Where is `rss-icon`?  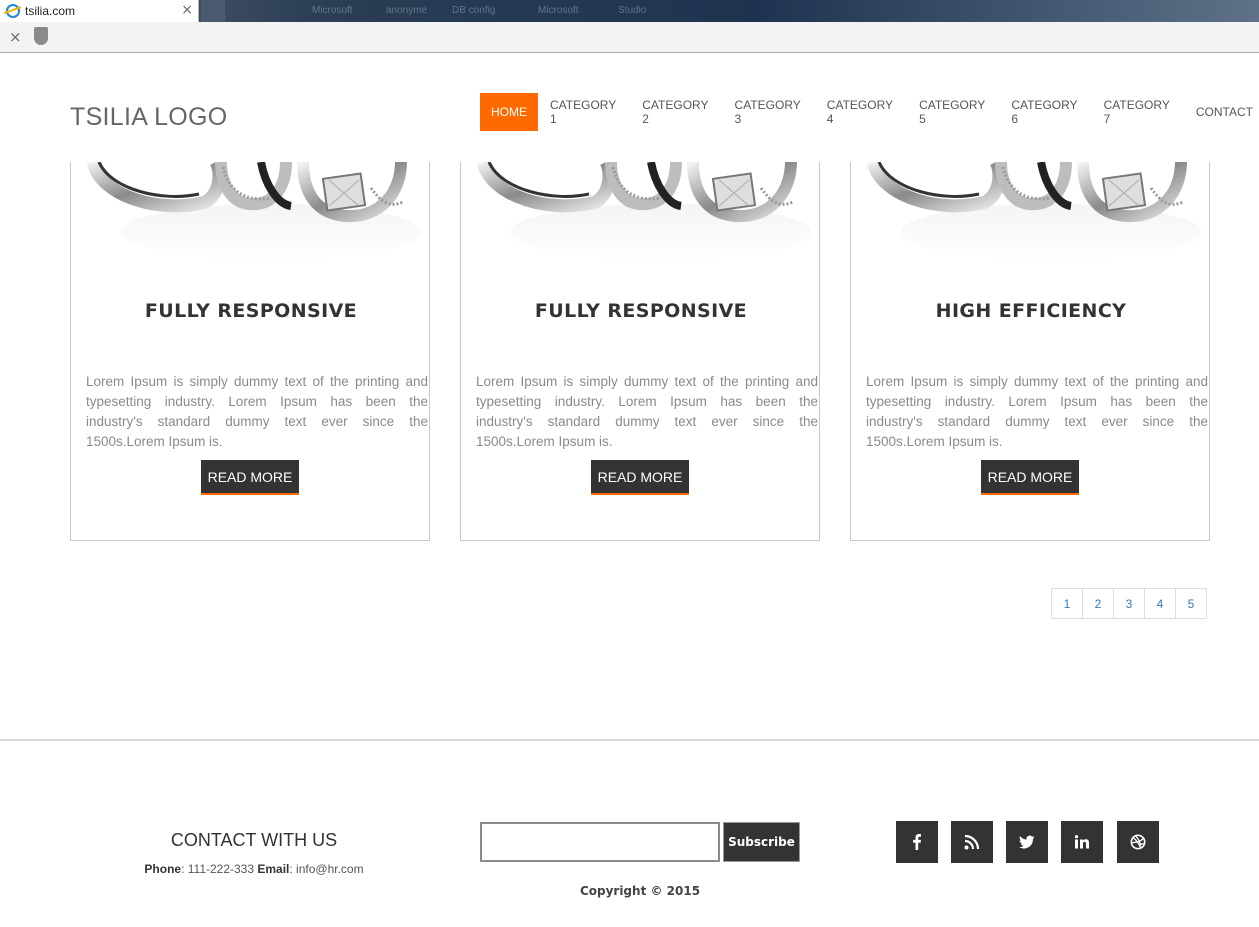
rss-icon is located at coordinates (972, 842).